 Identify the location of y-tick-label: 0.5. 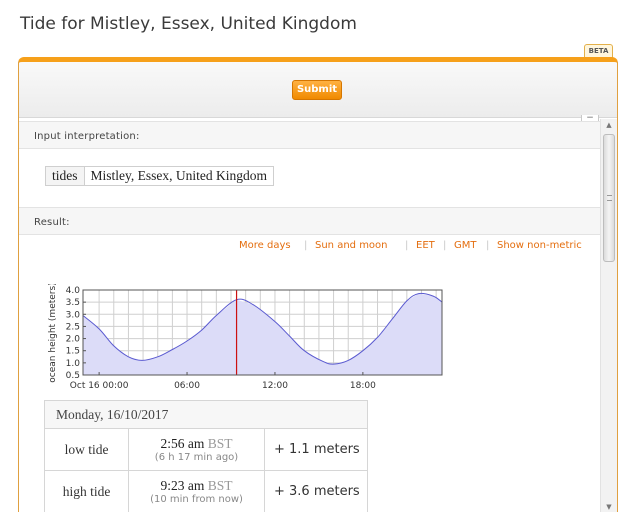
(73, 376).